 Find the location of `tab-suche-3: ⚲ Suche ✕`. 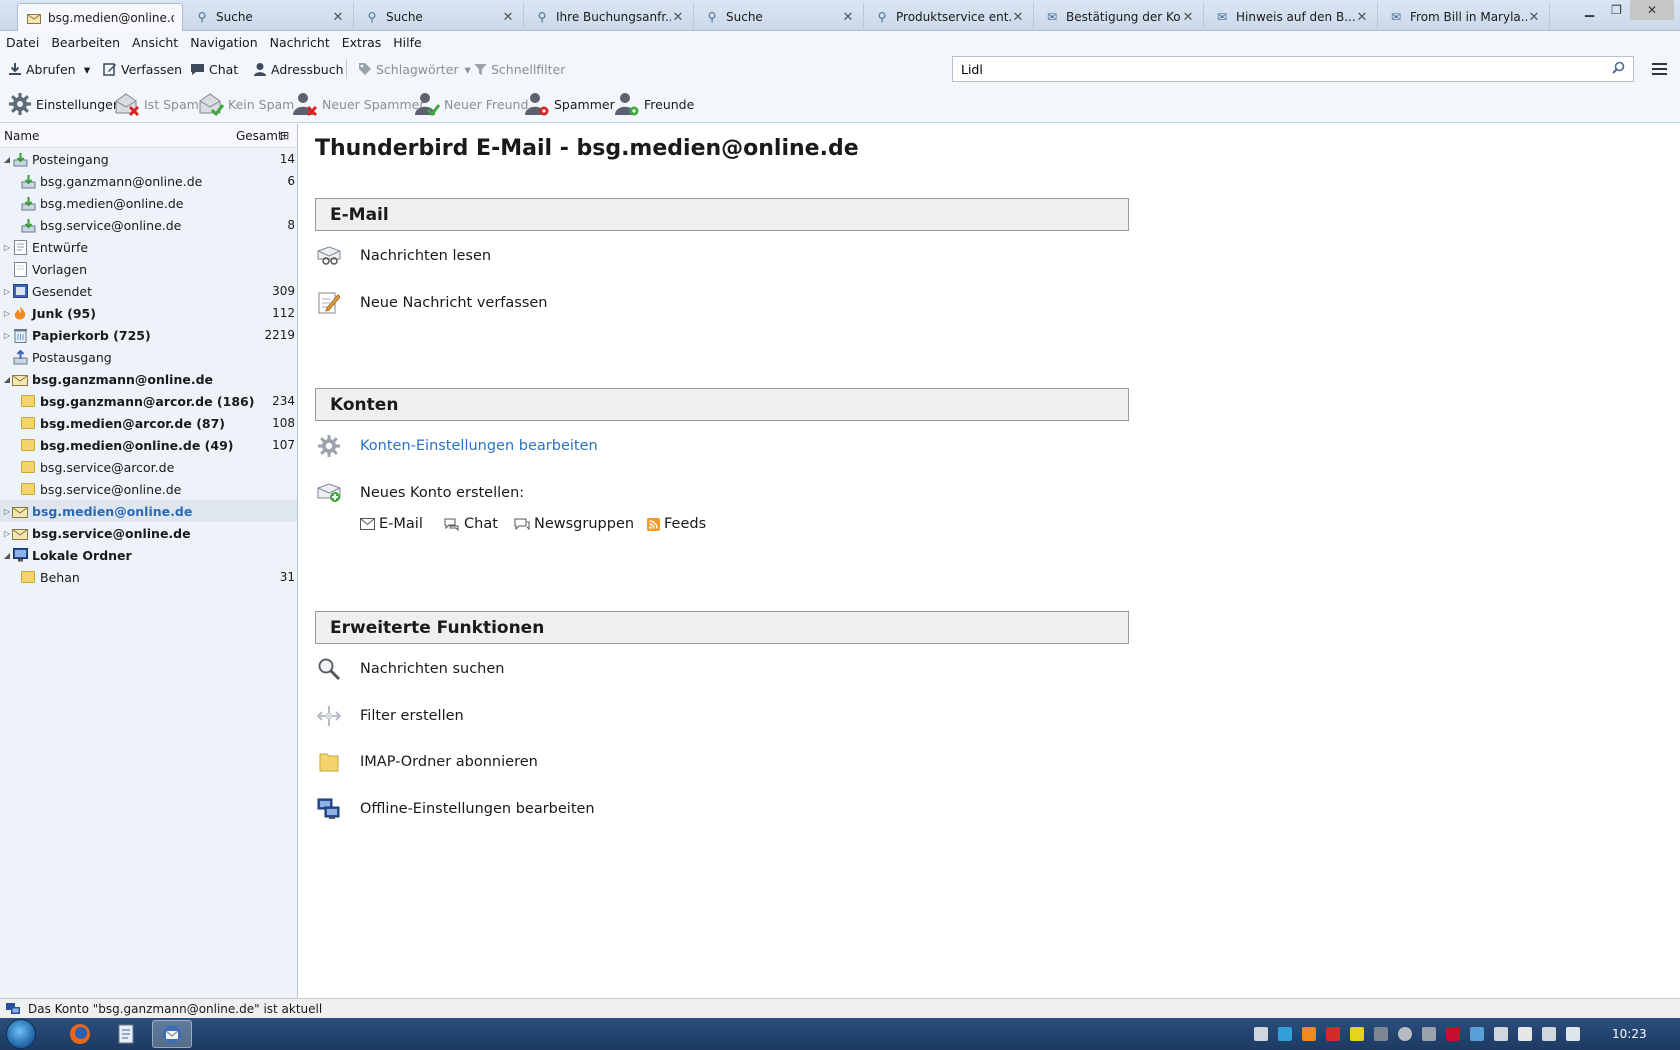

tab-suche-3: ⚲ Suche ✕ is located at coordinates (780, 17).